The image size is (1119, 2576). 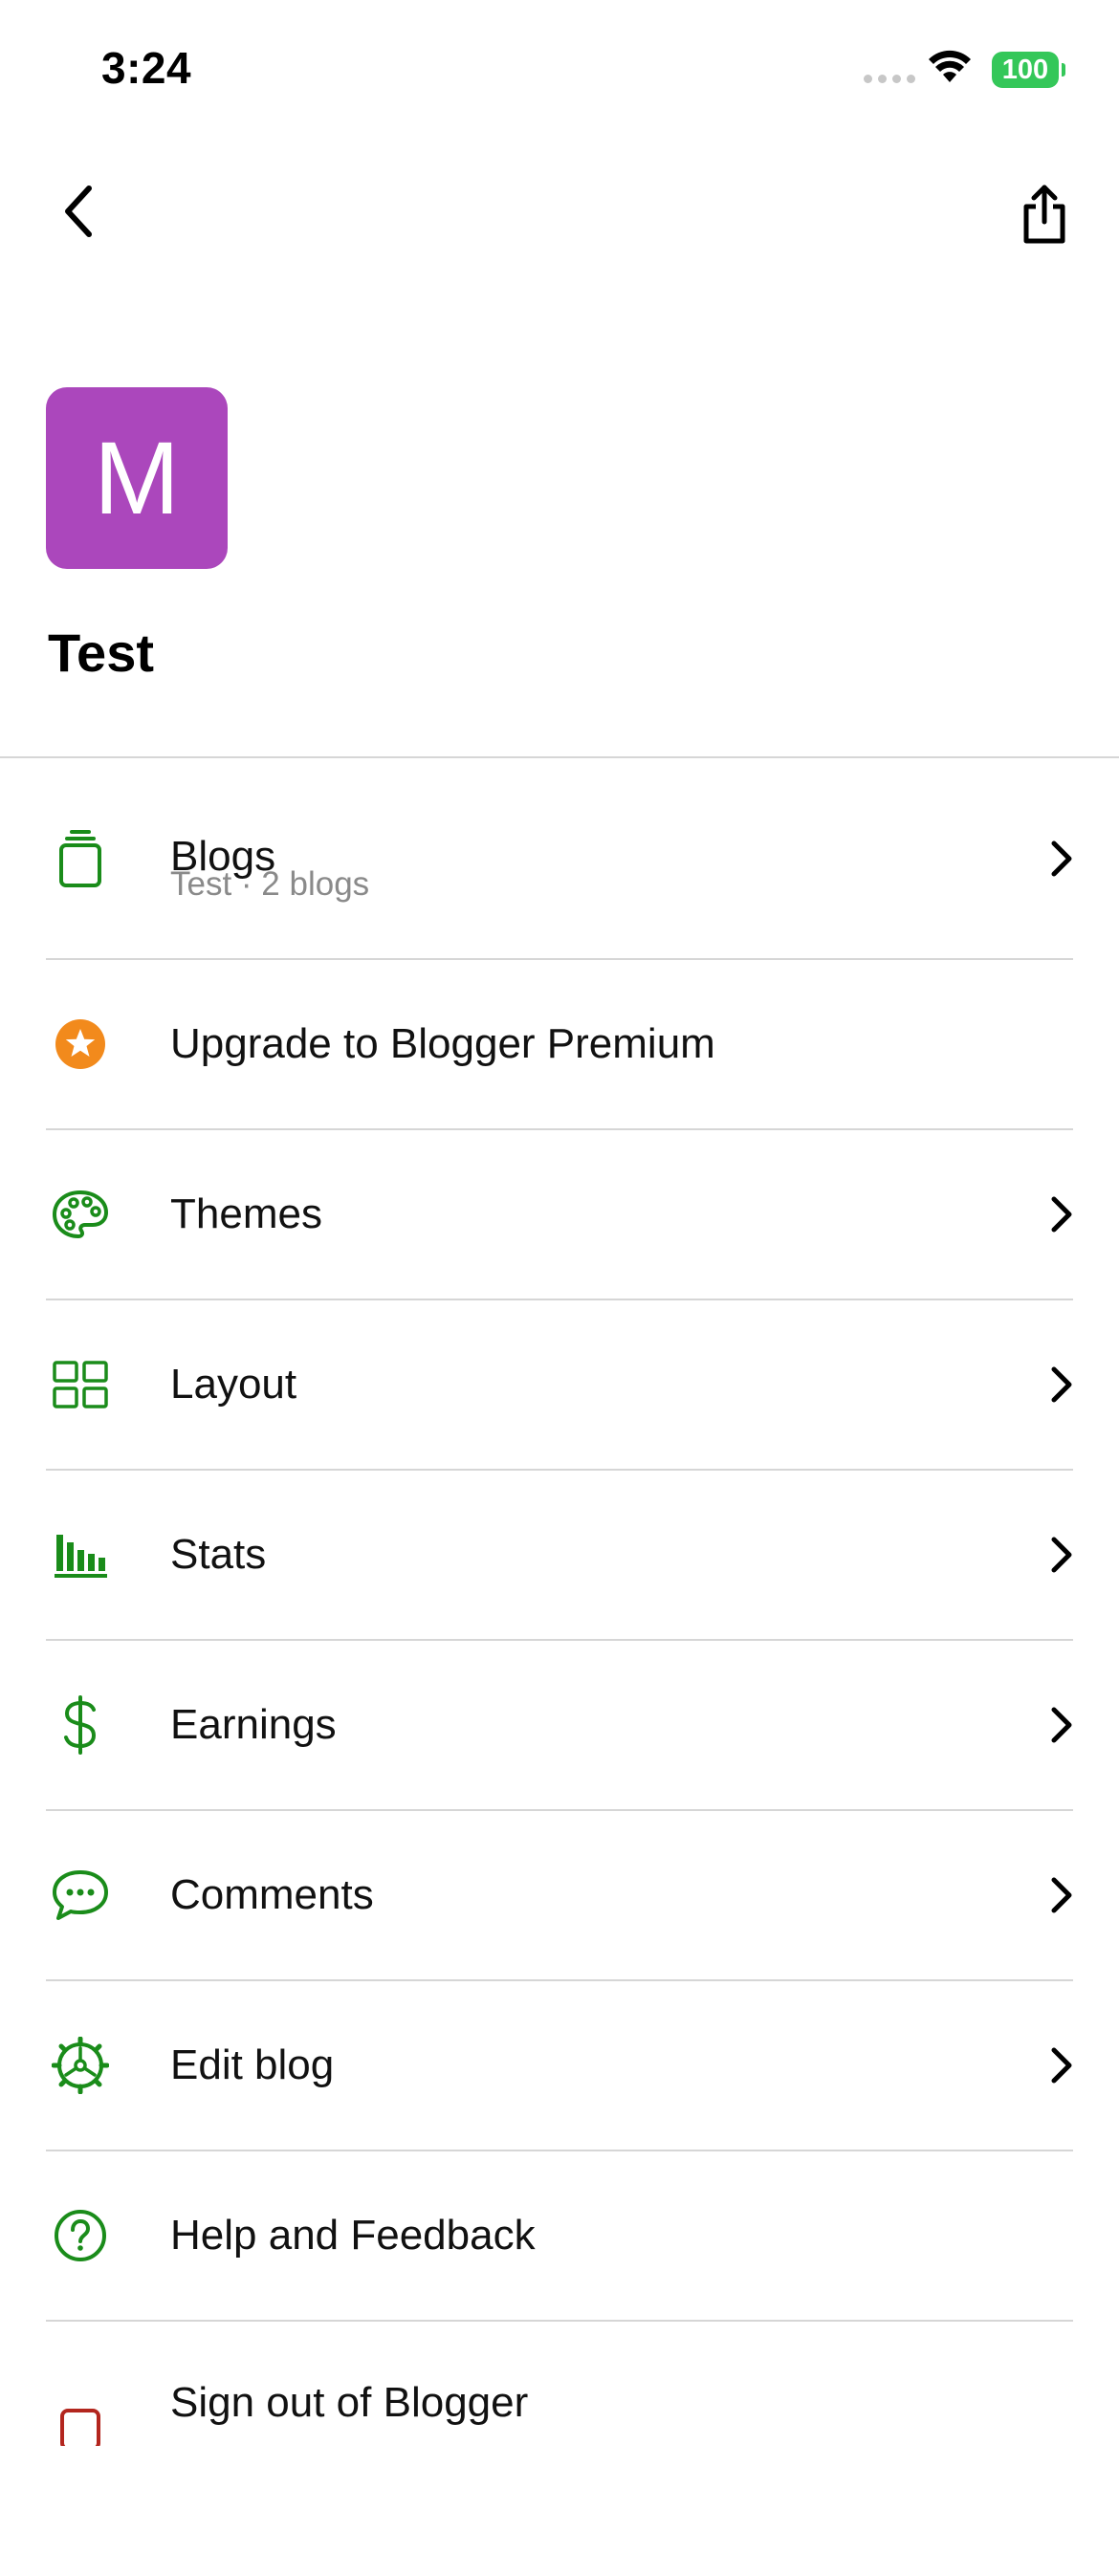 What do you see at coordinates (350, 2402) in the screenshot?
I see `menu-item-label: Sign out of Blogger` at bounding box center [350, 2402].